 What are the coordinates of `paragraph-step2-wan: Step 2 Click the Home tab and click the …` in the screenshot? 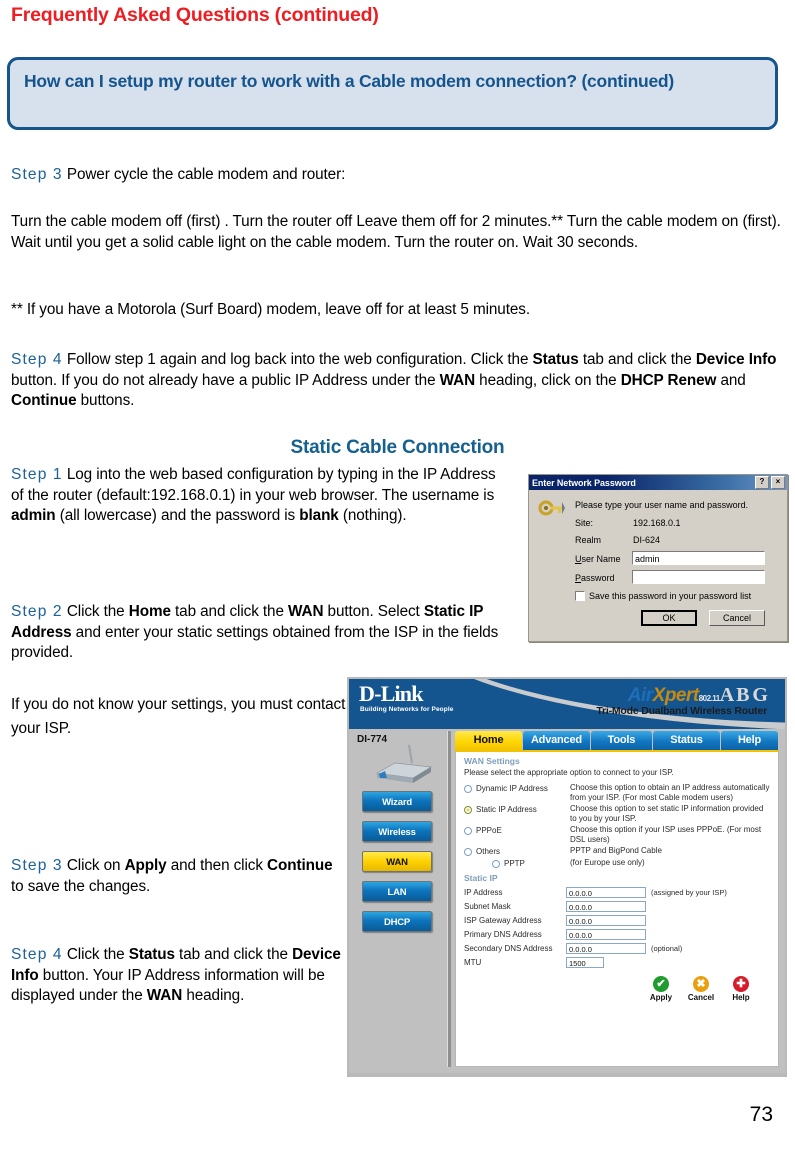 It's located at (263, 633).